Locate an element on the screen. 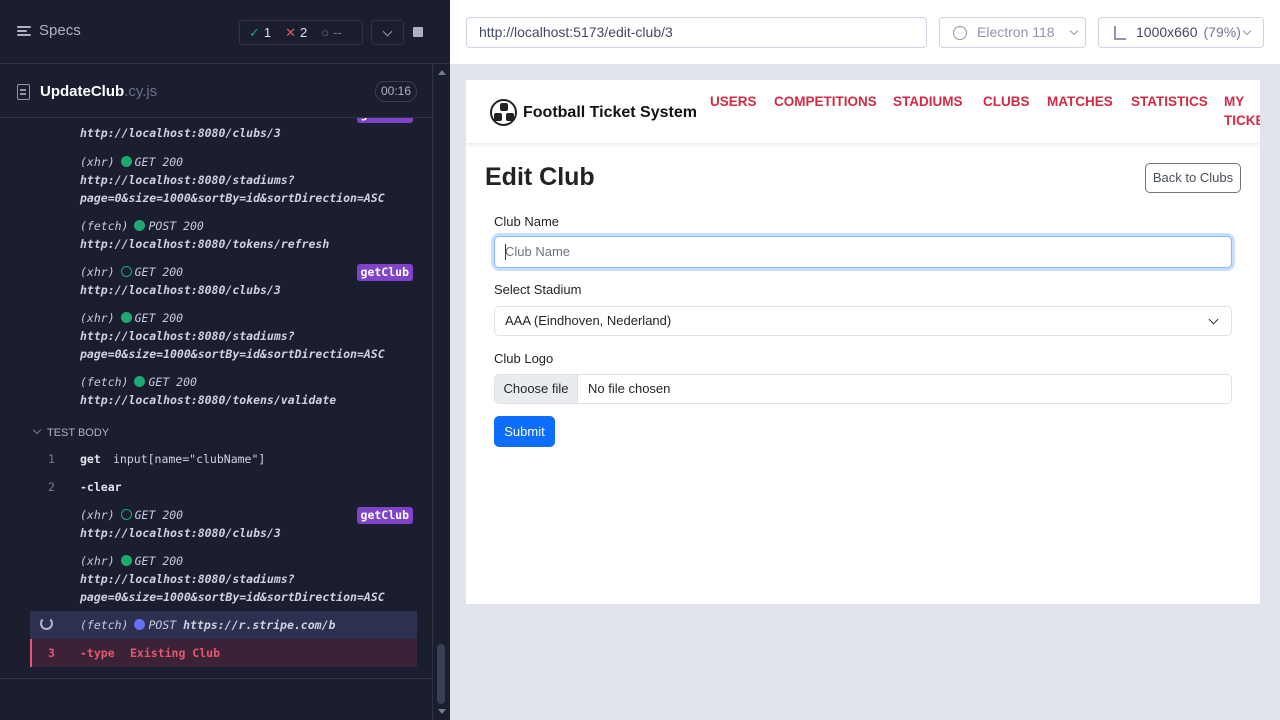 This screenshot has height=720, width=1280. log-url: https://r.stripe.com/b is located at coordinates (259, 625).